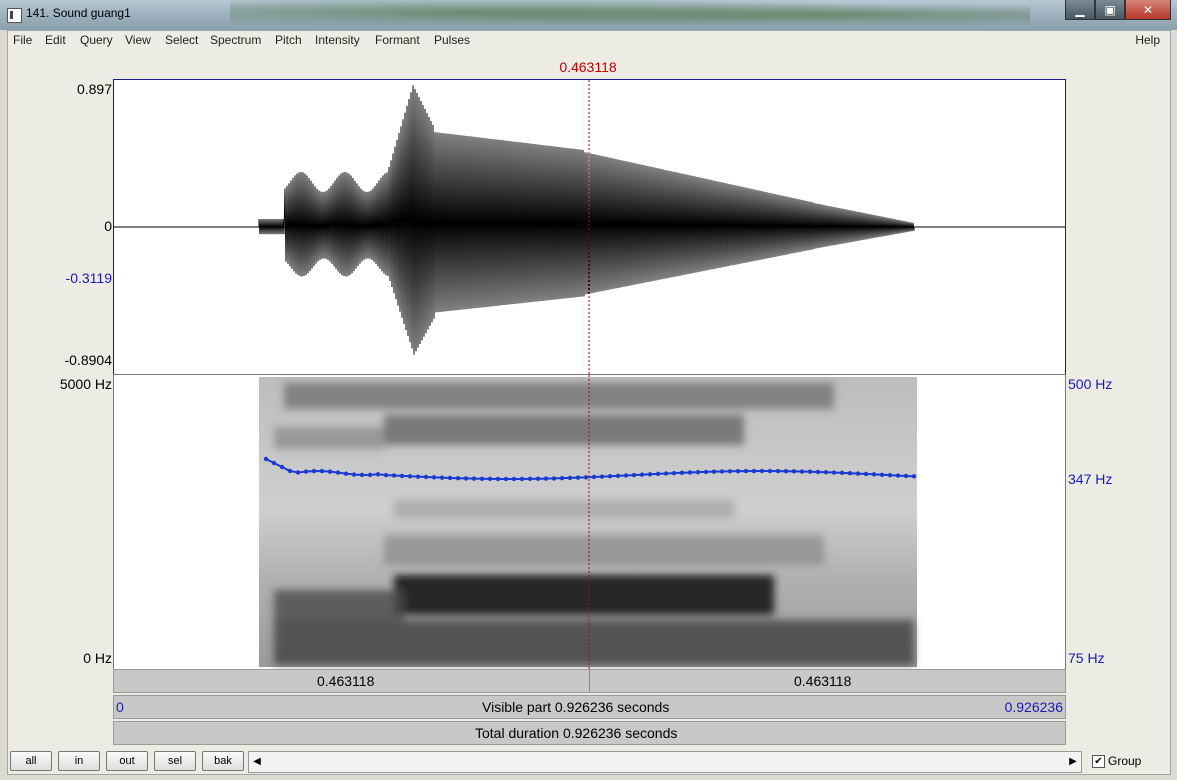  Describe the element at coordinates (337, 40) in the screenshot. I see `menu-intensity: Intensity` at that location.